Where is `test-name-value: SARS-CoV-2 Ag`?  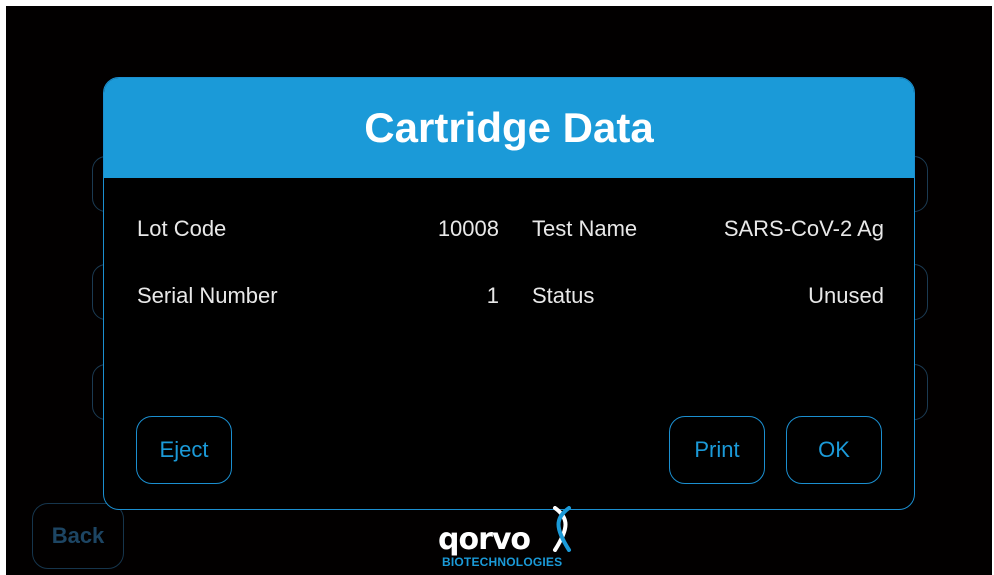 test-name-value: SARS-CoV-2 Ag is located at coordinates (803, 228).